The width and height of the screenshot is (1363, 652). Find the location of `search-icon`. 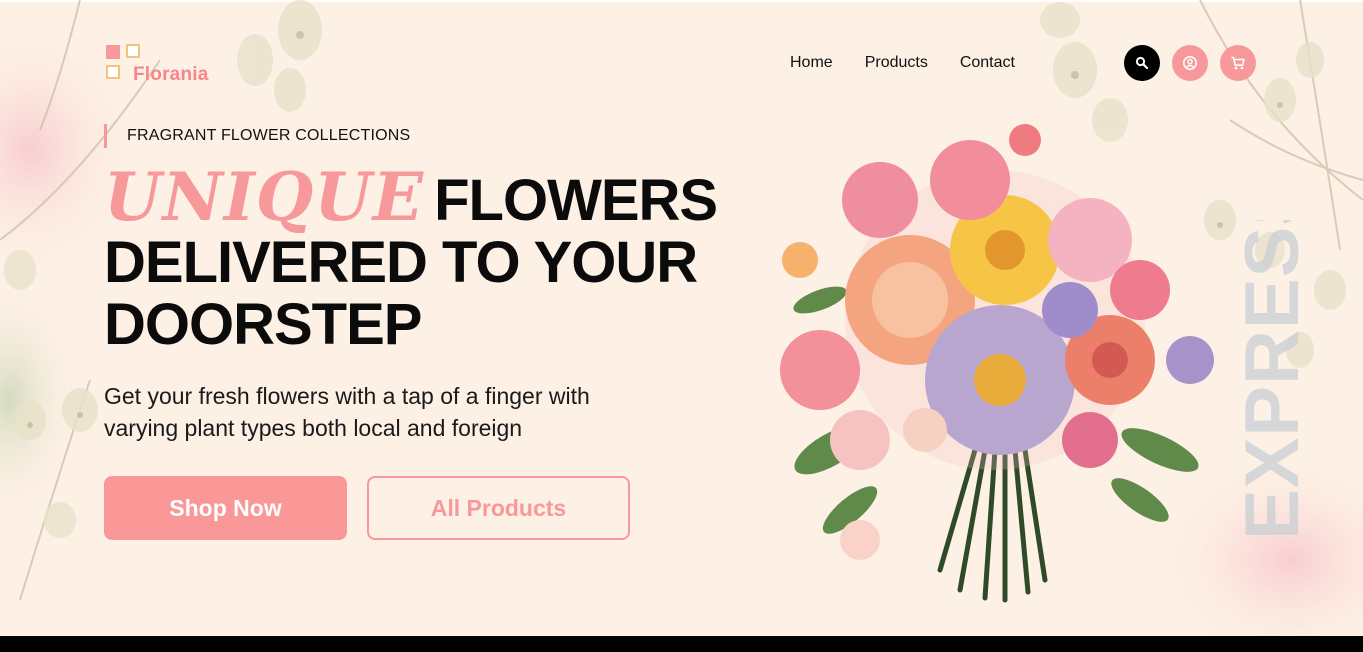

search-icon is located at coordinates (1142, 63).